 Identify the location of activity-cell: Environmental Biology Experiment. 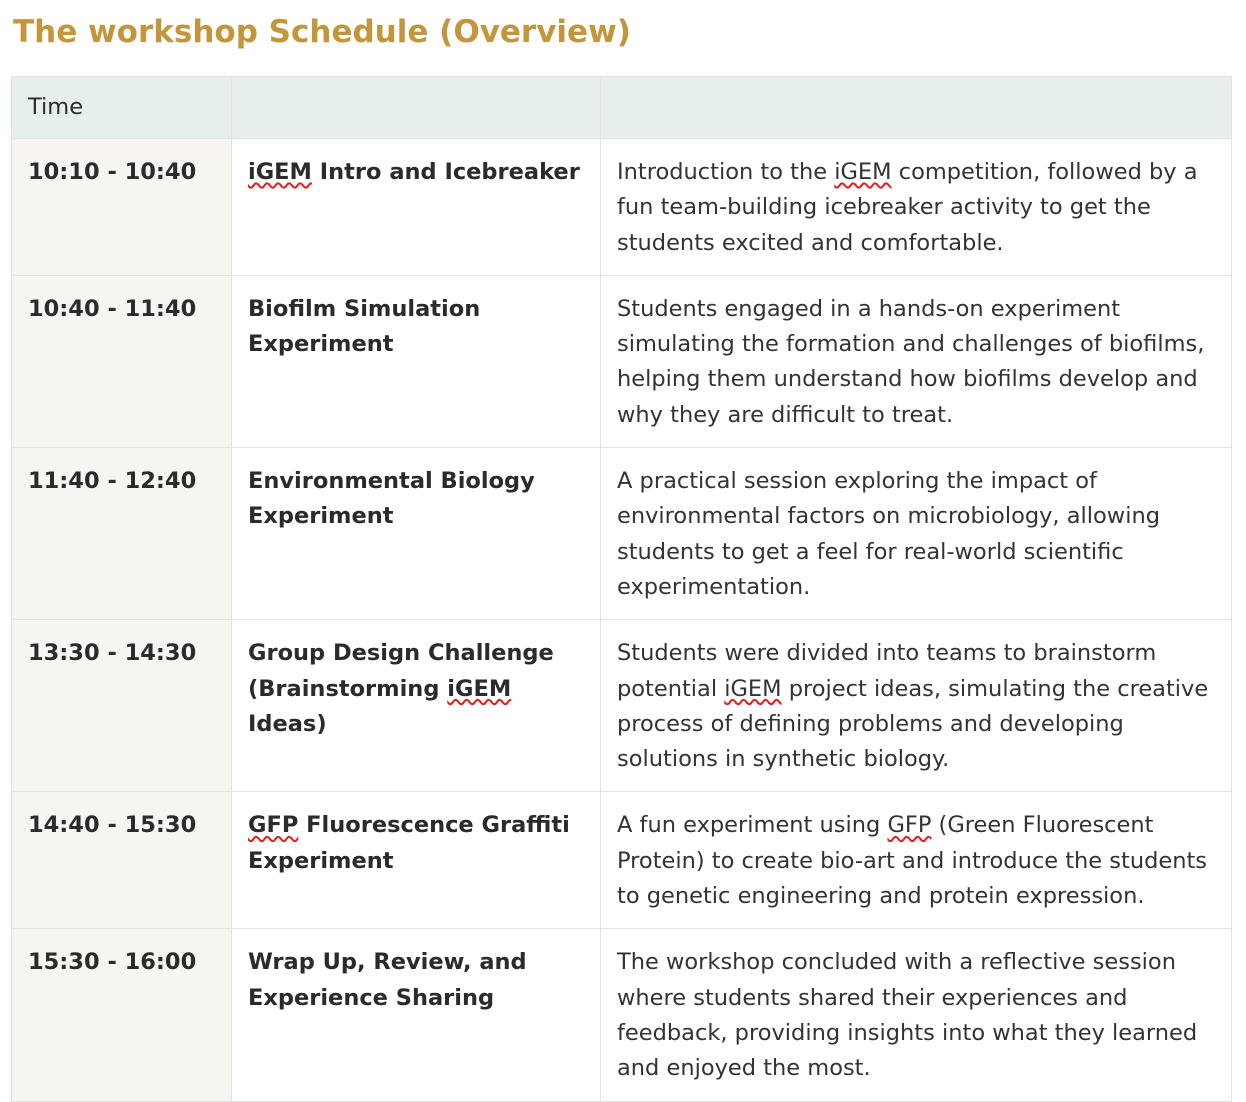
(416, 534).